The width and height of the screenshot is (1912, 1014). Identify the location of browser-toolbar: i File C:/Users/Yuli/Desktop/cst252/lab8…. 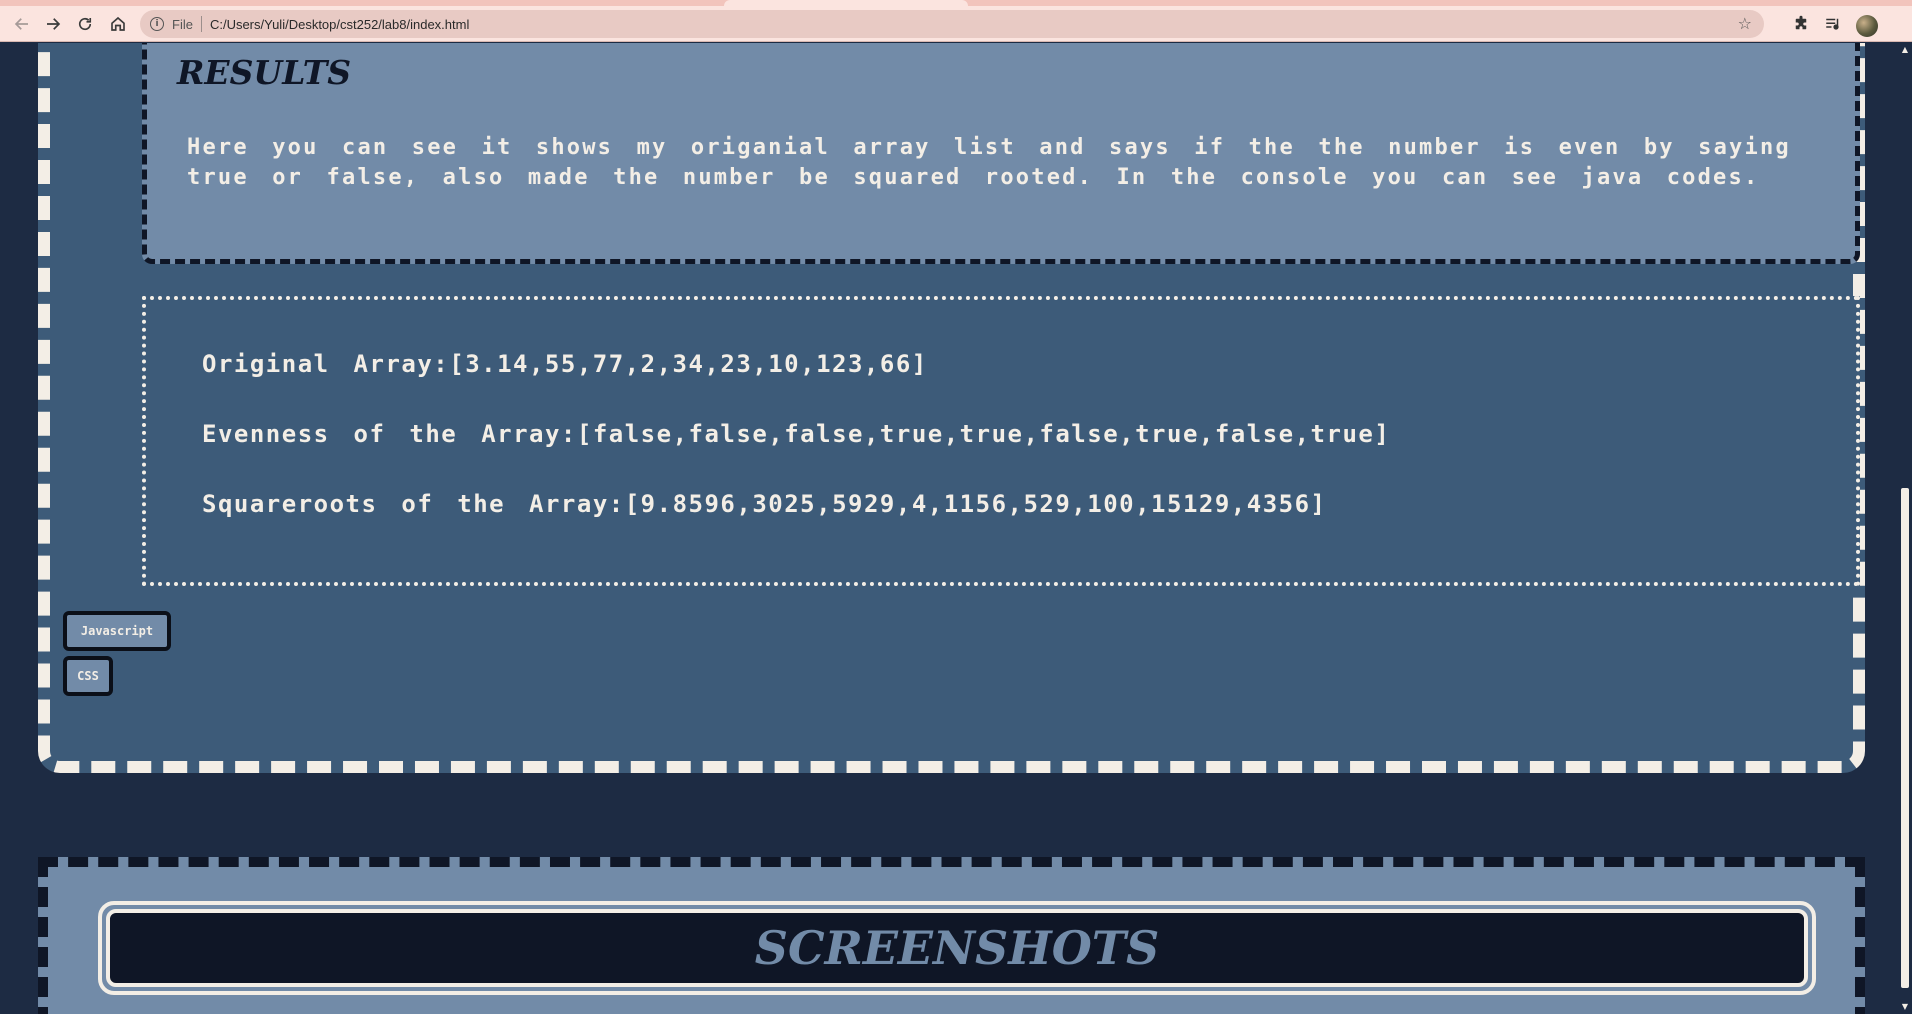
(956, 24).